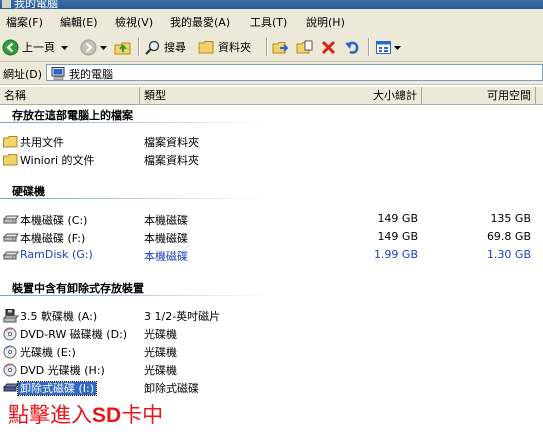 Image resolution: width=543 pixels, height=434 pixels. Describe the element at coordinates (50, 415) in the screenshot. I see `annotation-prefix: 點擊進入` at that location.